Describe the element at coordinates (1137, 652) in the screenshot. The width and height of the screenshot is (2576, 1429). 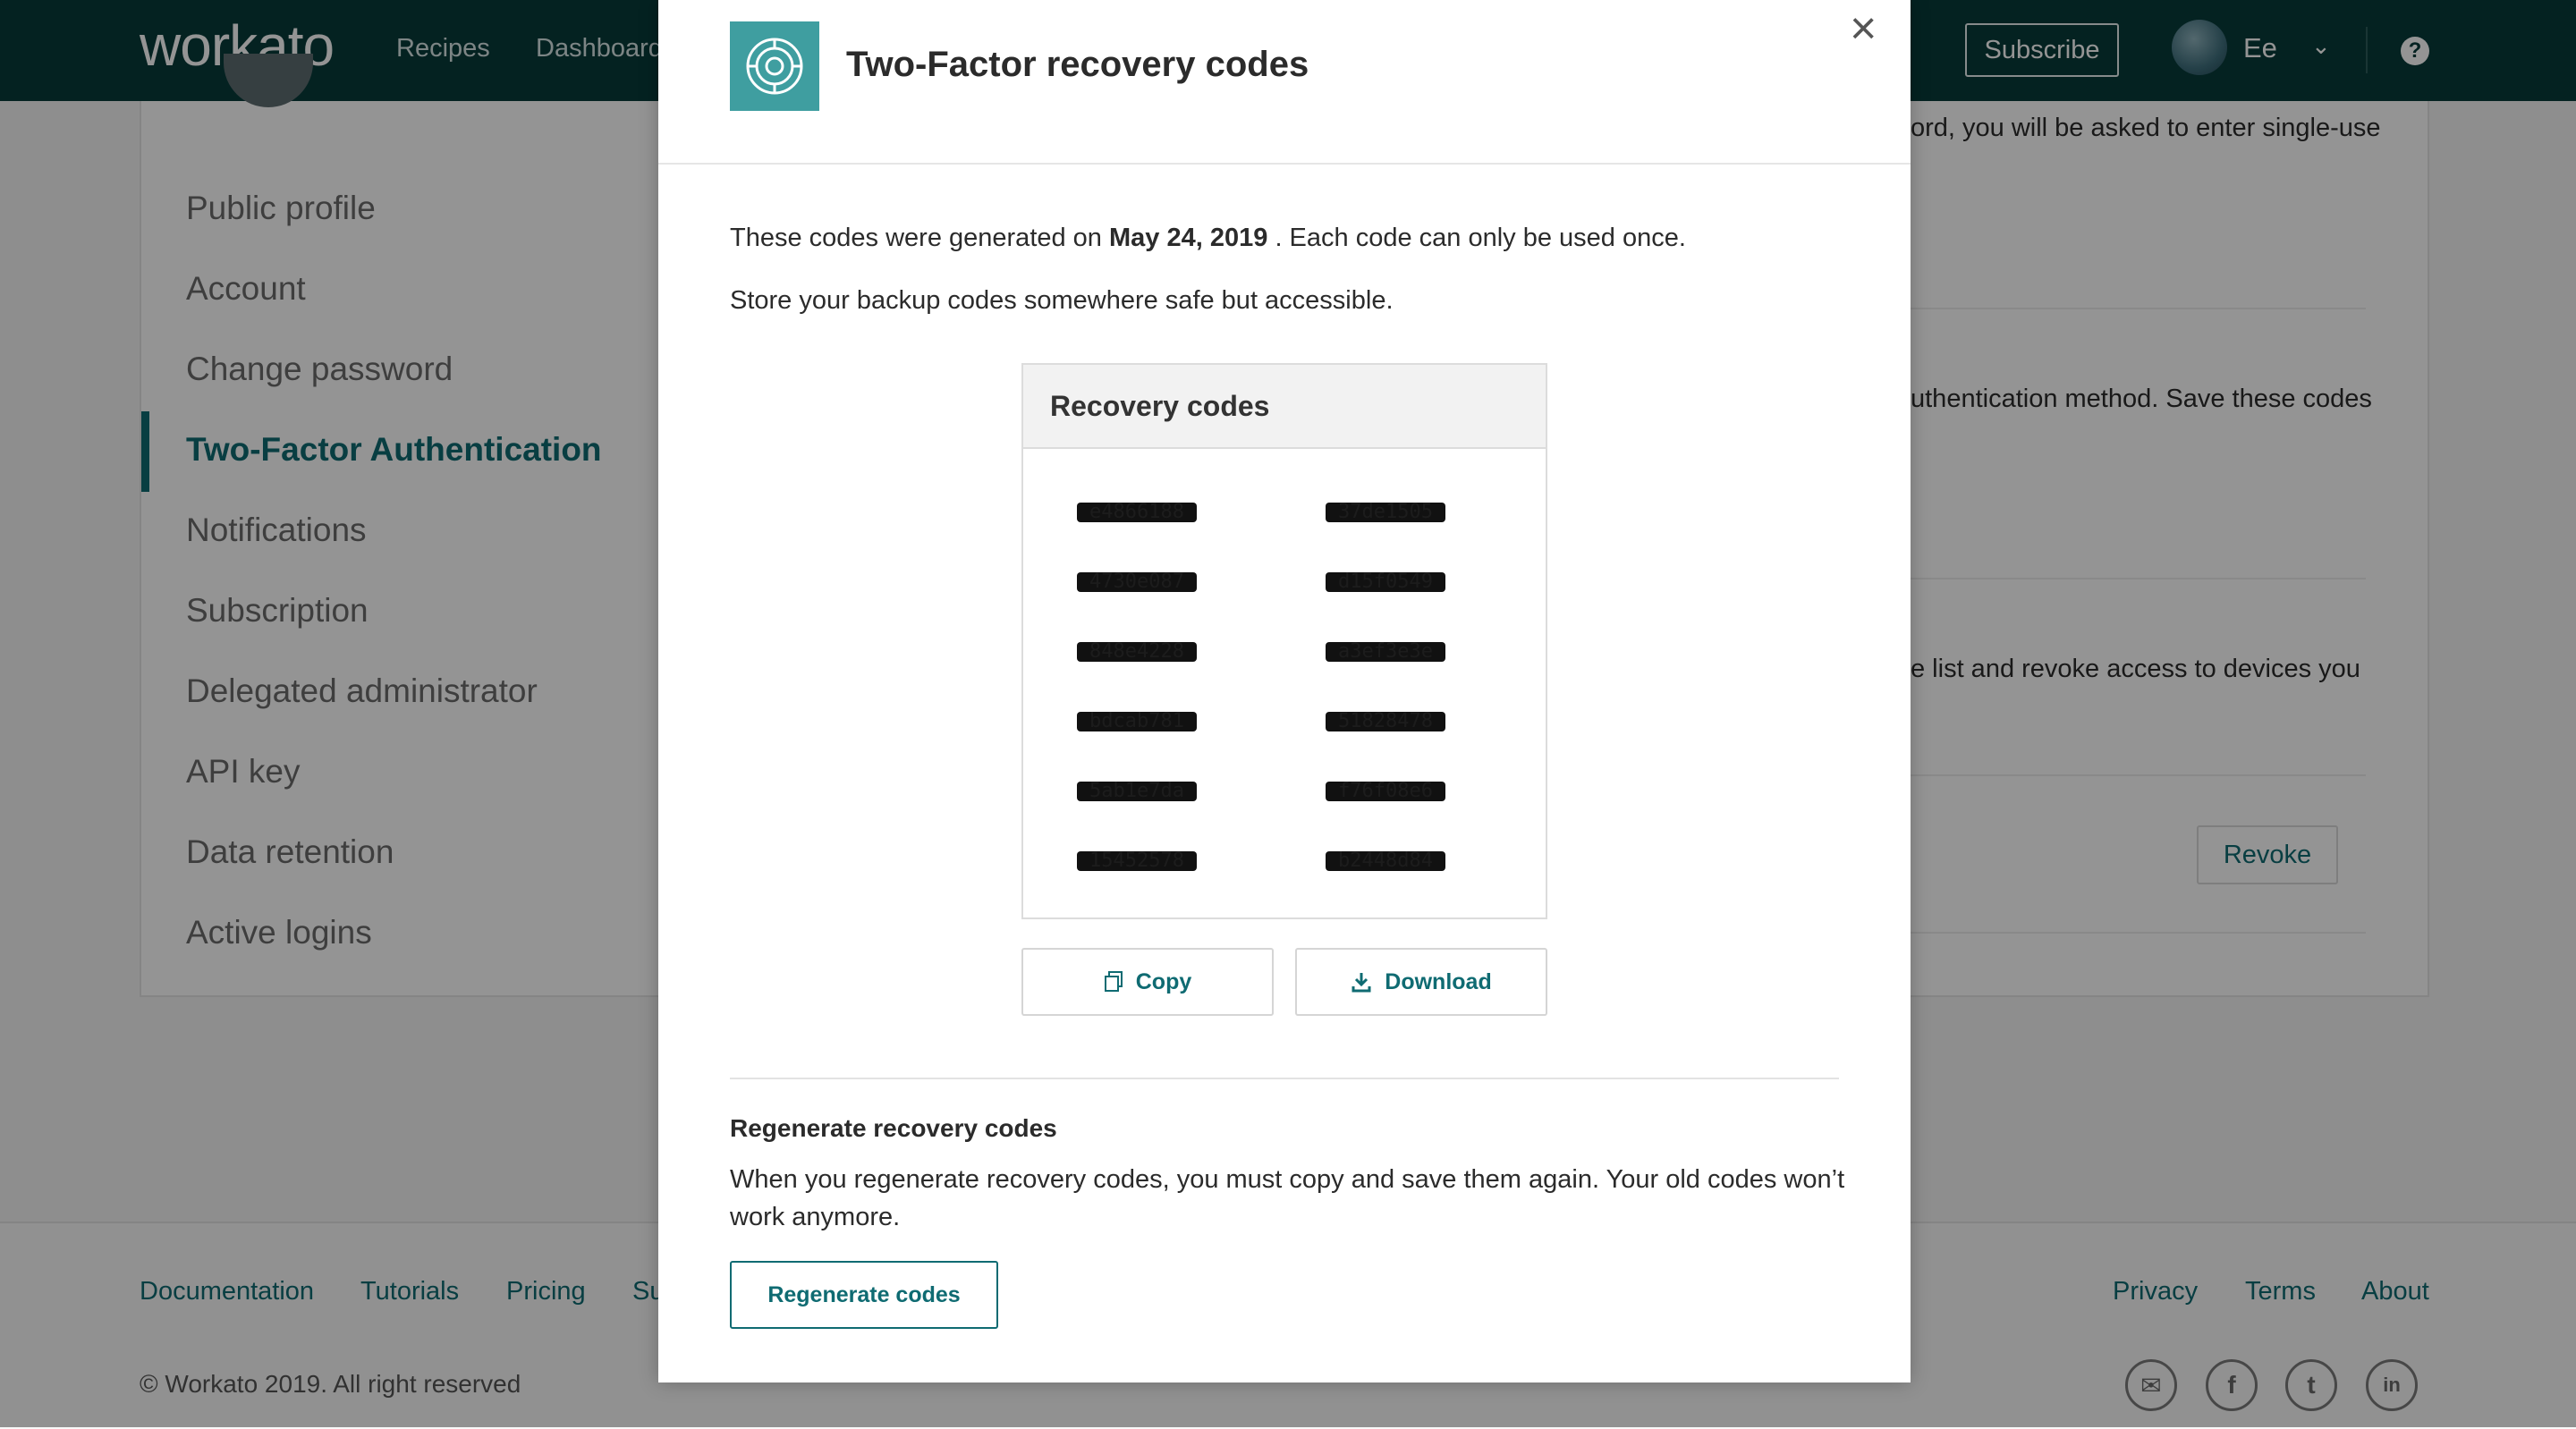
I see `recovery-code: 848e4228` at that location.